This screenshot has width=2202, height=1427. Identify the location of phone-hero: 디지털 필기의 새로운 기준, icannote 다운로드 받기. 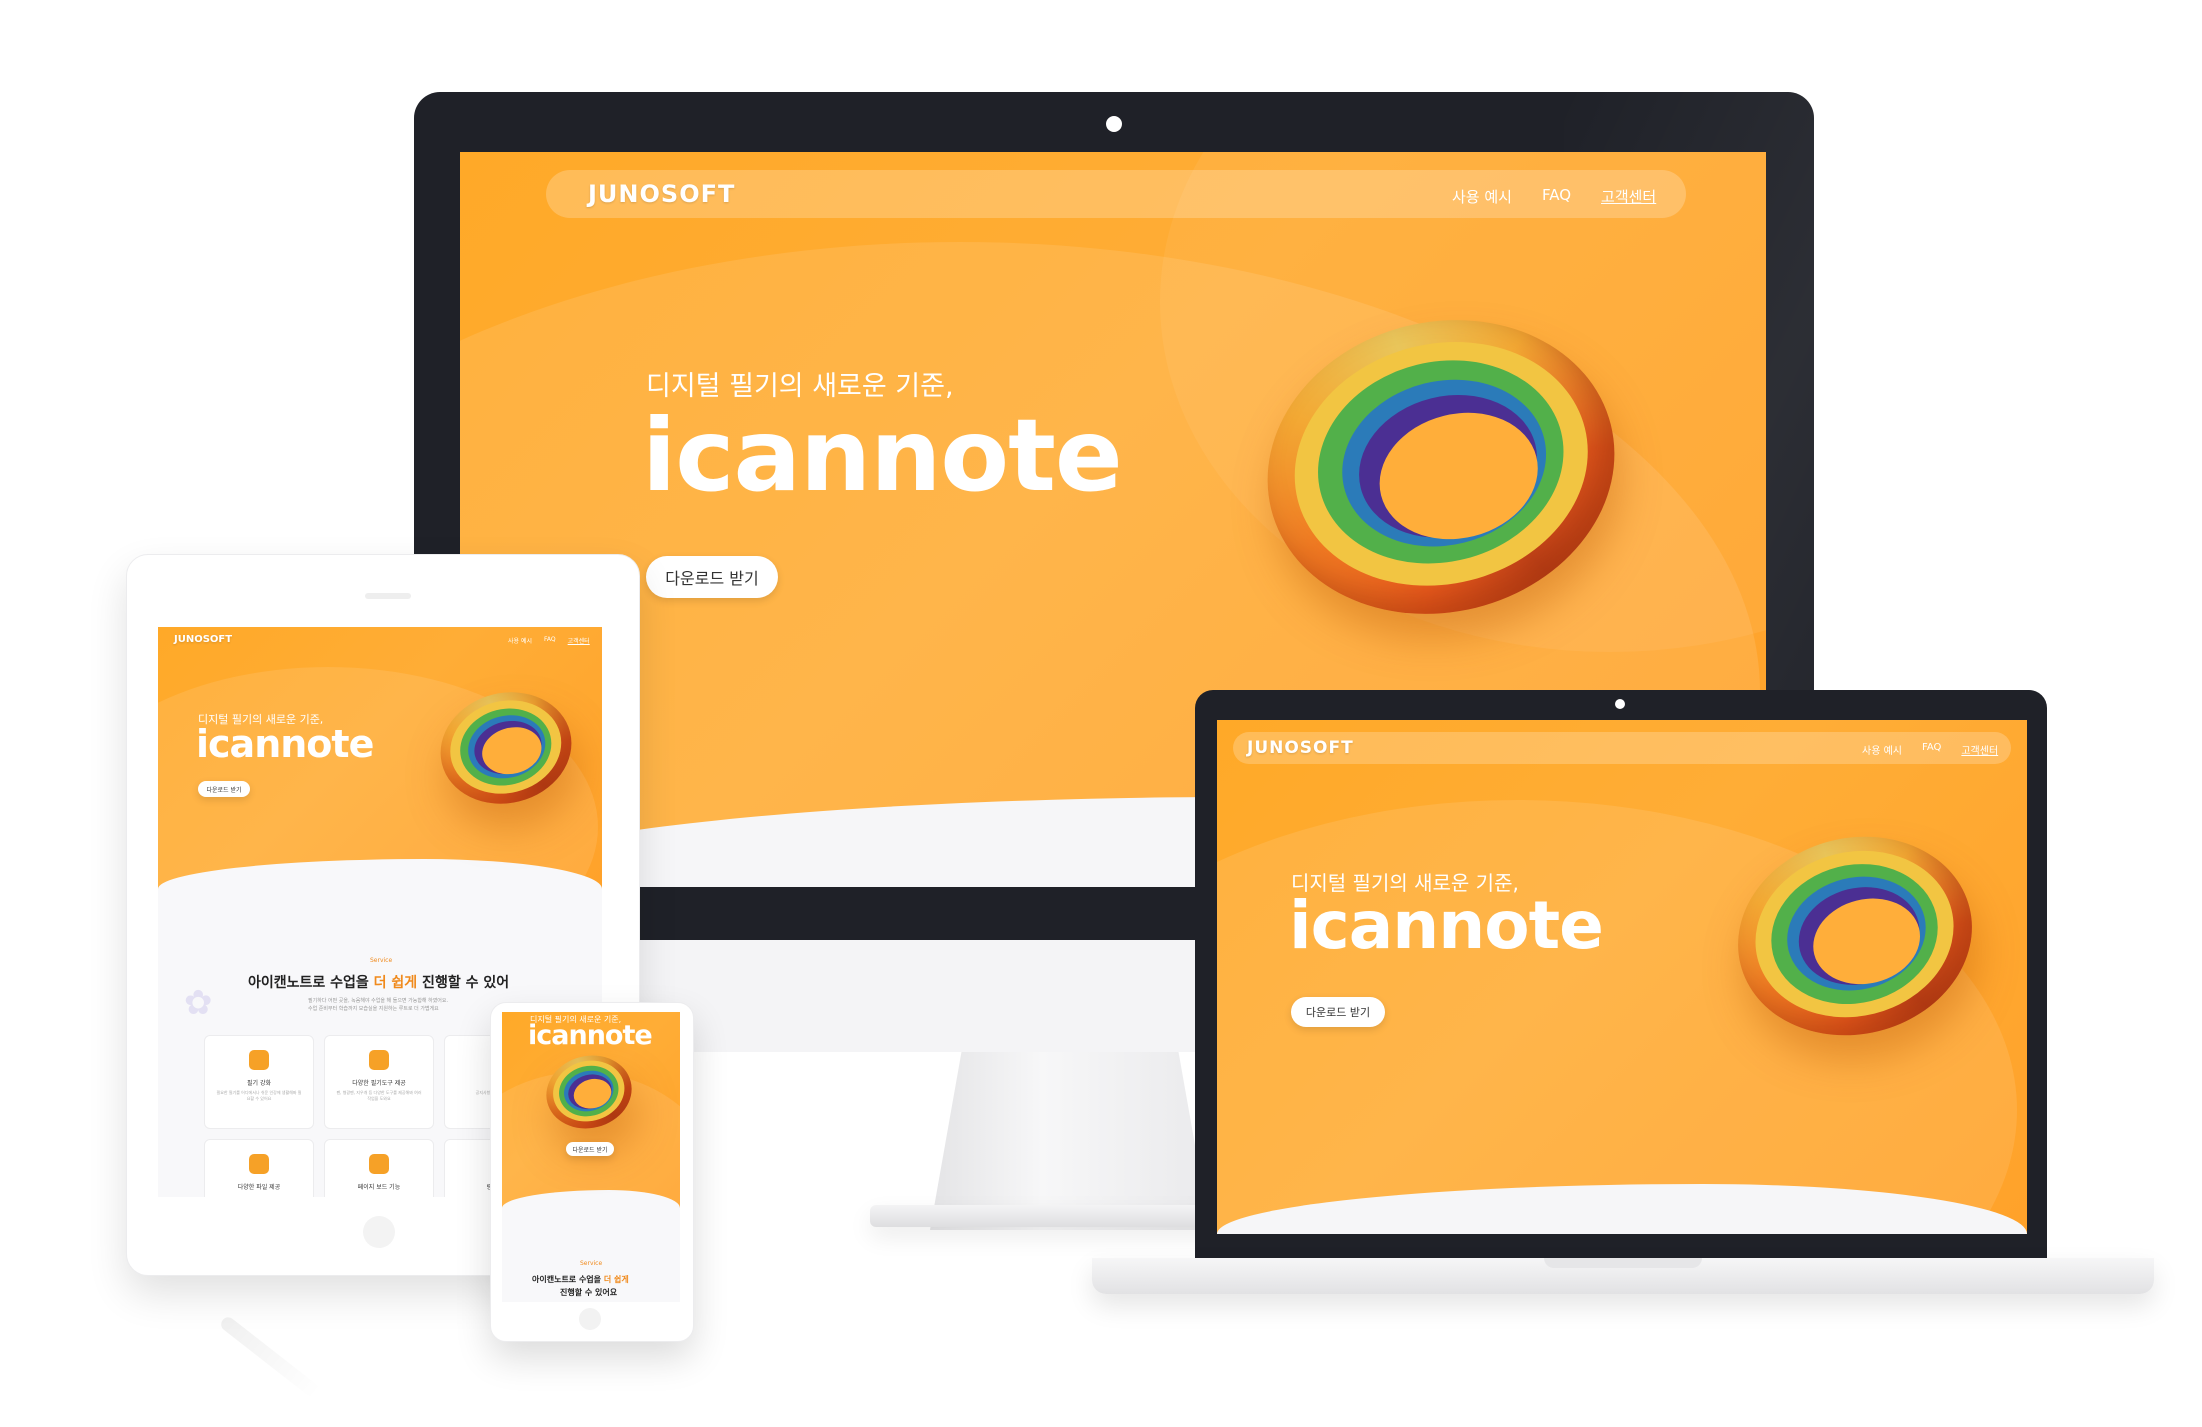
(591, 1110).